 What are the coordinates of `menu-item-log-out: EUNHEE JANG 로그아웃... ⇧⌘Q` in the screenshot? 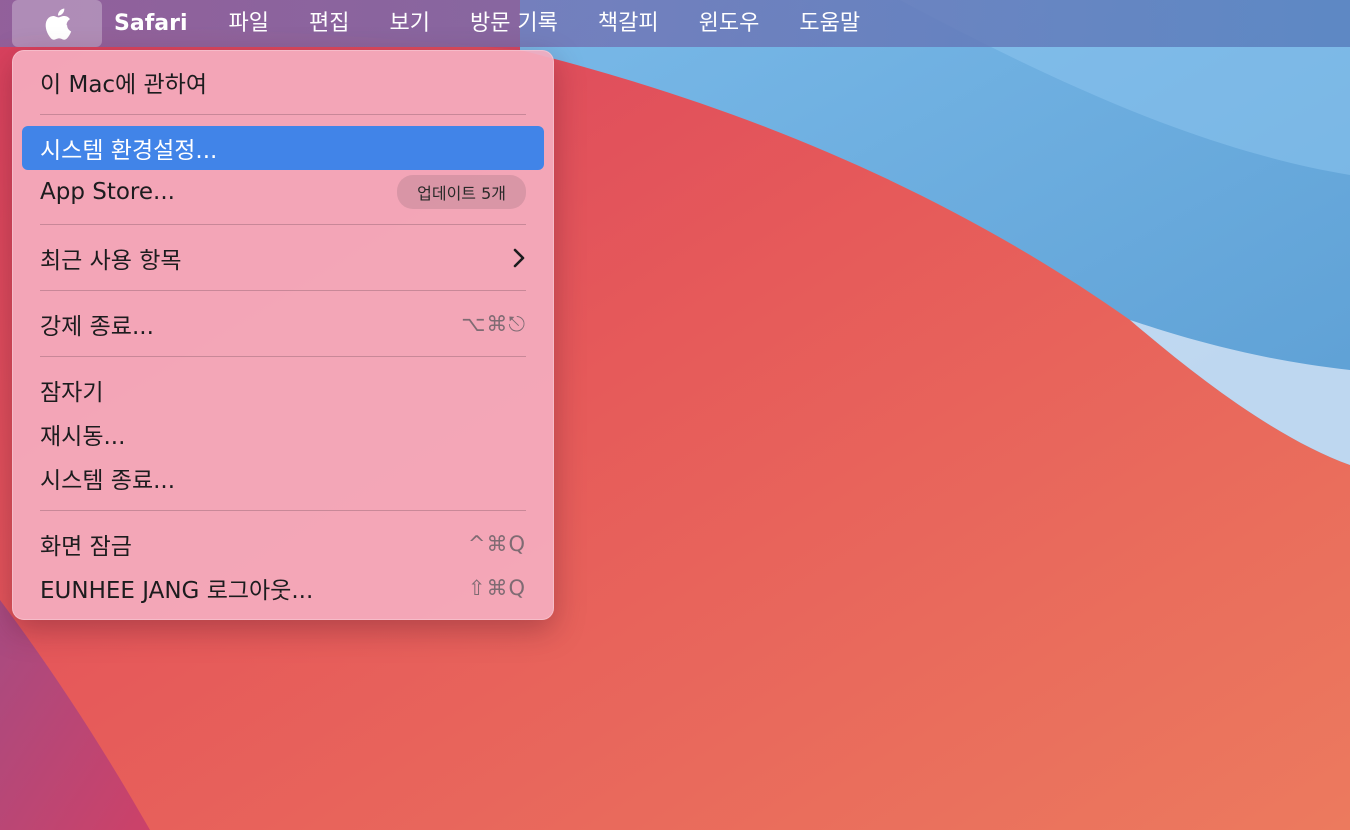 It's located at (283, 588).